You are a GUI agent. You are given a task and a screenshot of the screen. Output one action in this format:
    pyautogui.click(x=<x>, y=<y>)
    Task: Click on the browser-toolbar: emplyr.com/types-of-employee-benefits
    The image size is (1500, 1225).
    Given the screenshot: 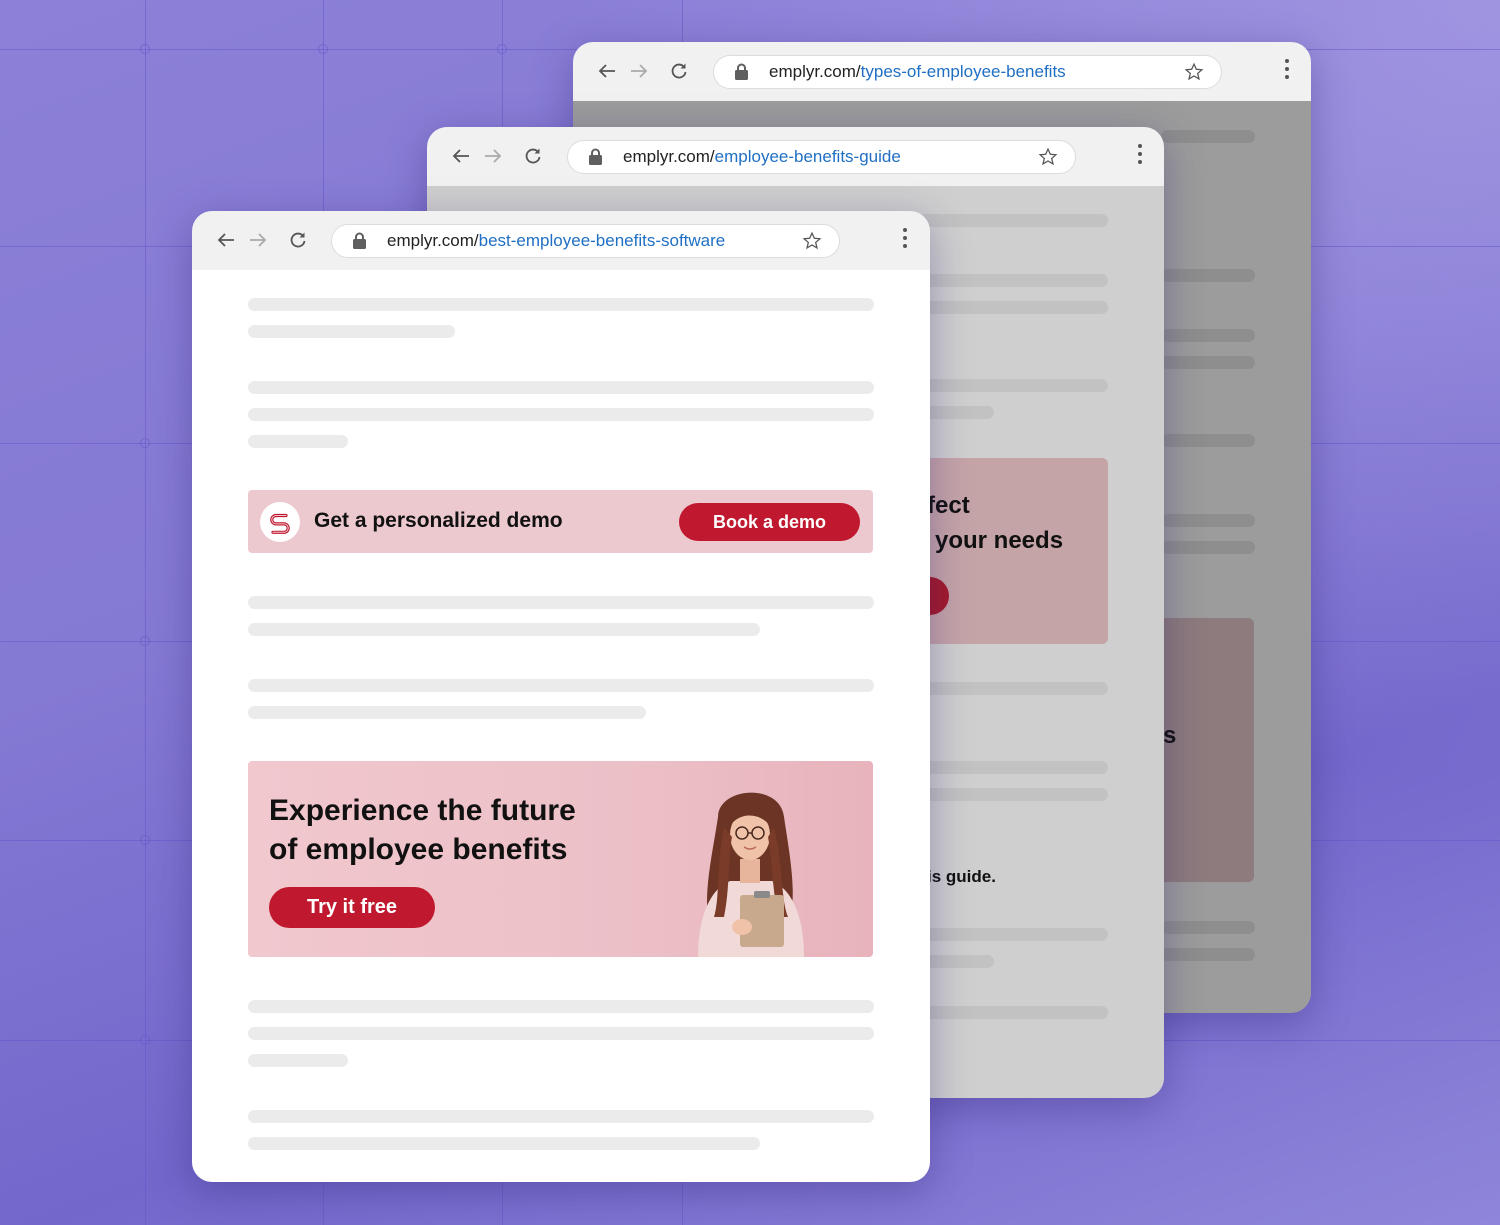 What is the action you would take?
    pyautogui.click(x=942, y=71)
    